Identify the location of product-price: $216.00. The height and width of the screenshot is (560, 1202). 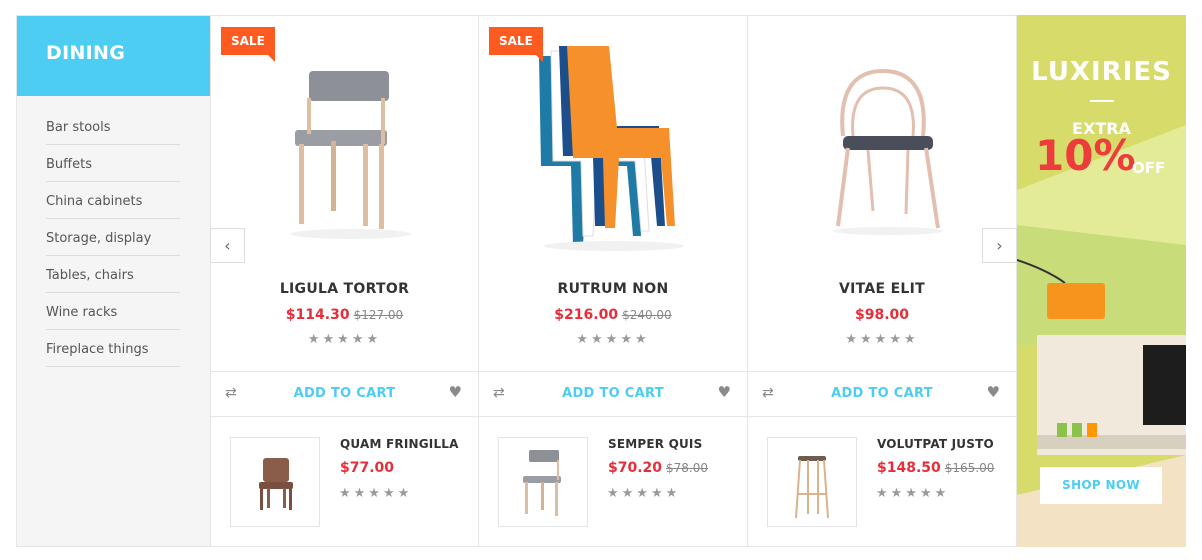
(586, 315).